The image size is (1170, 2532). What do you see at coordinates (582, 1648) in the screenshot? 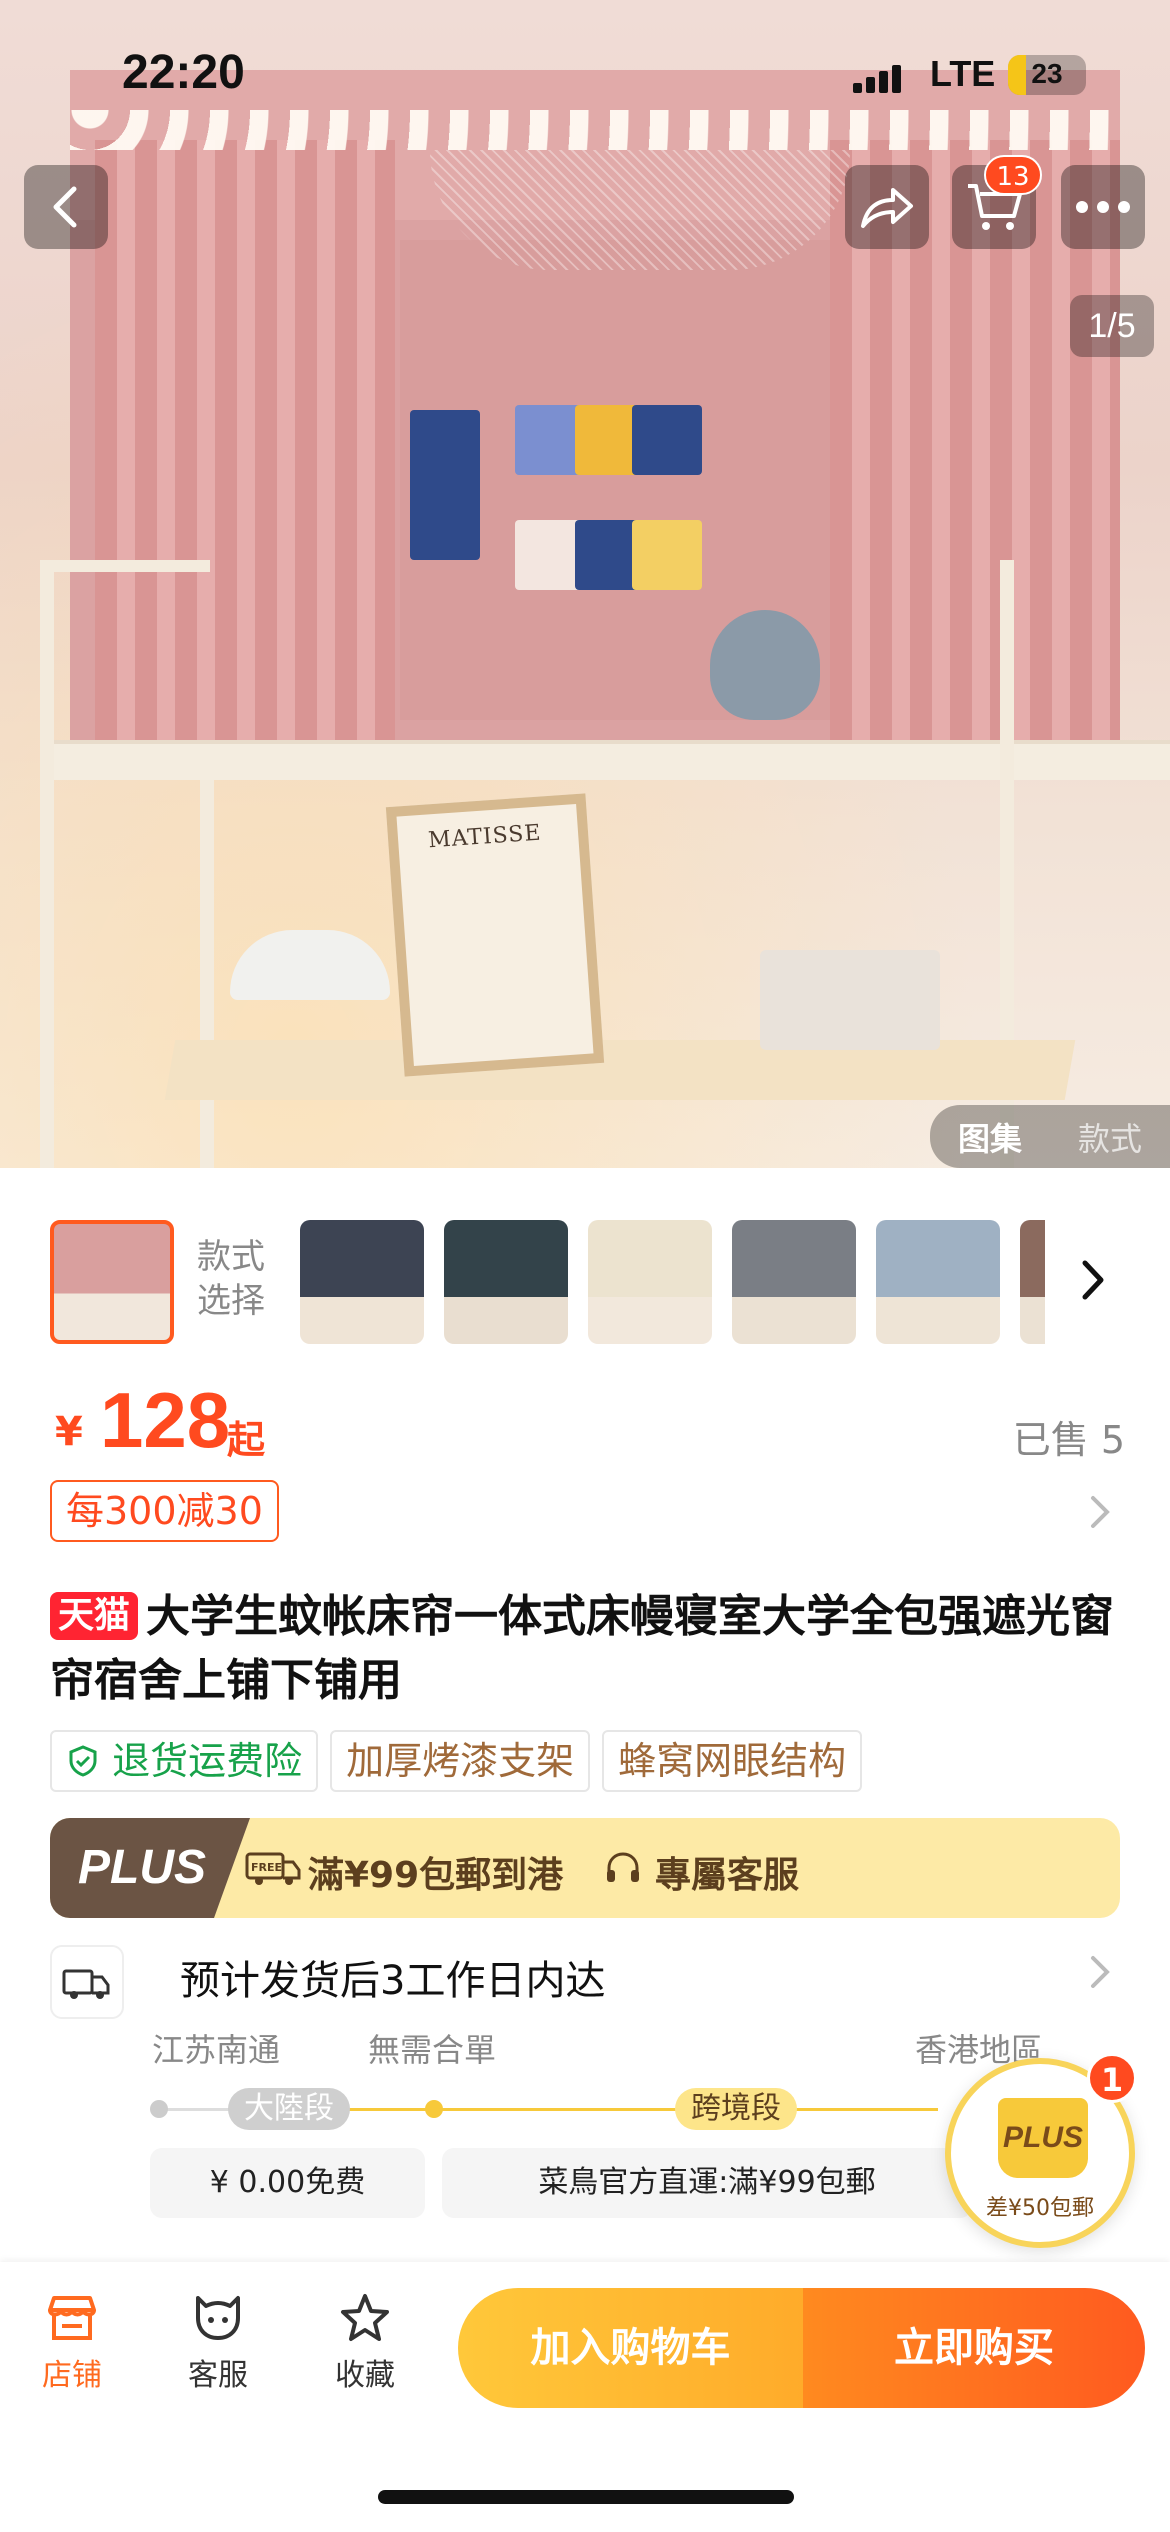
I see `product-title-text: 大学生蚊帐床帘一体式床幔寝室大学全包强遮光窗帘宿舍上铺下铺用` at bounding box center [582, 1648].